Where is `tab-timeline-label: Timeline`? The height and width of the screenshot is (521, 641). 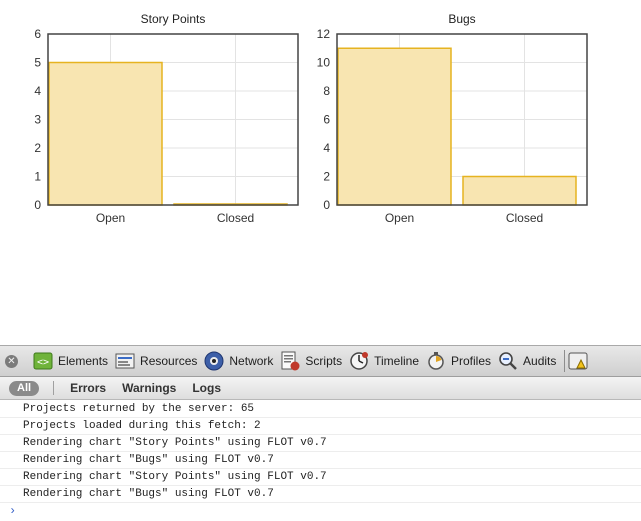
tab-timeline-label: Timeline is located at coordinates (396, 361).